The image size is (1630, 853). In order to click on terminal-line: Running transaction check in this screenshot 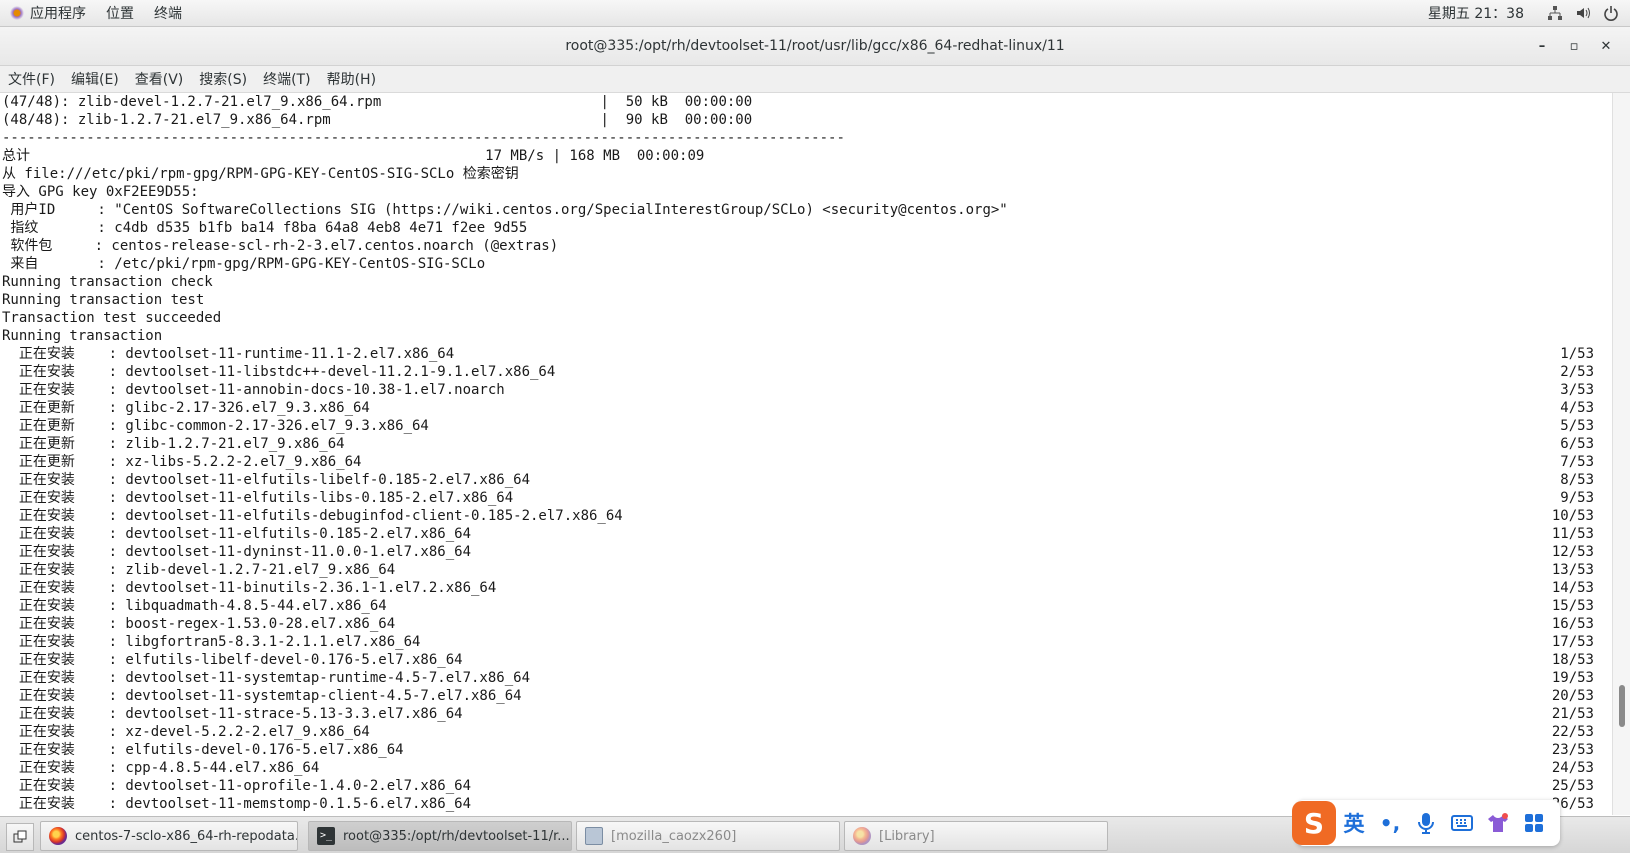, I will do `click(806, 282)`.